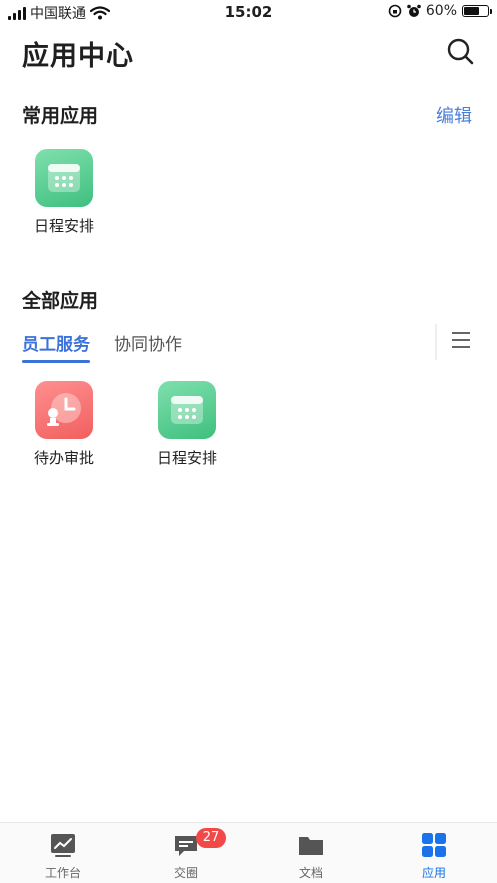 The height and width of the screenshot is (883, 497). Describe the element at coordinates (63, 845) in the screenshot. I see `workbench-chart-icon` at that location.